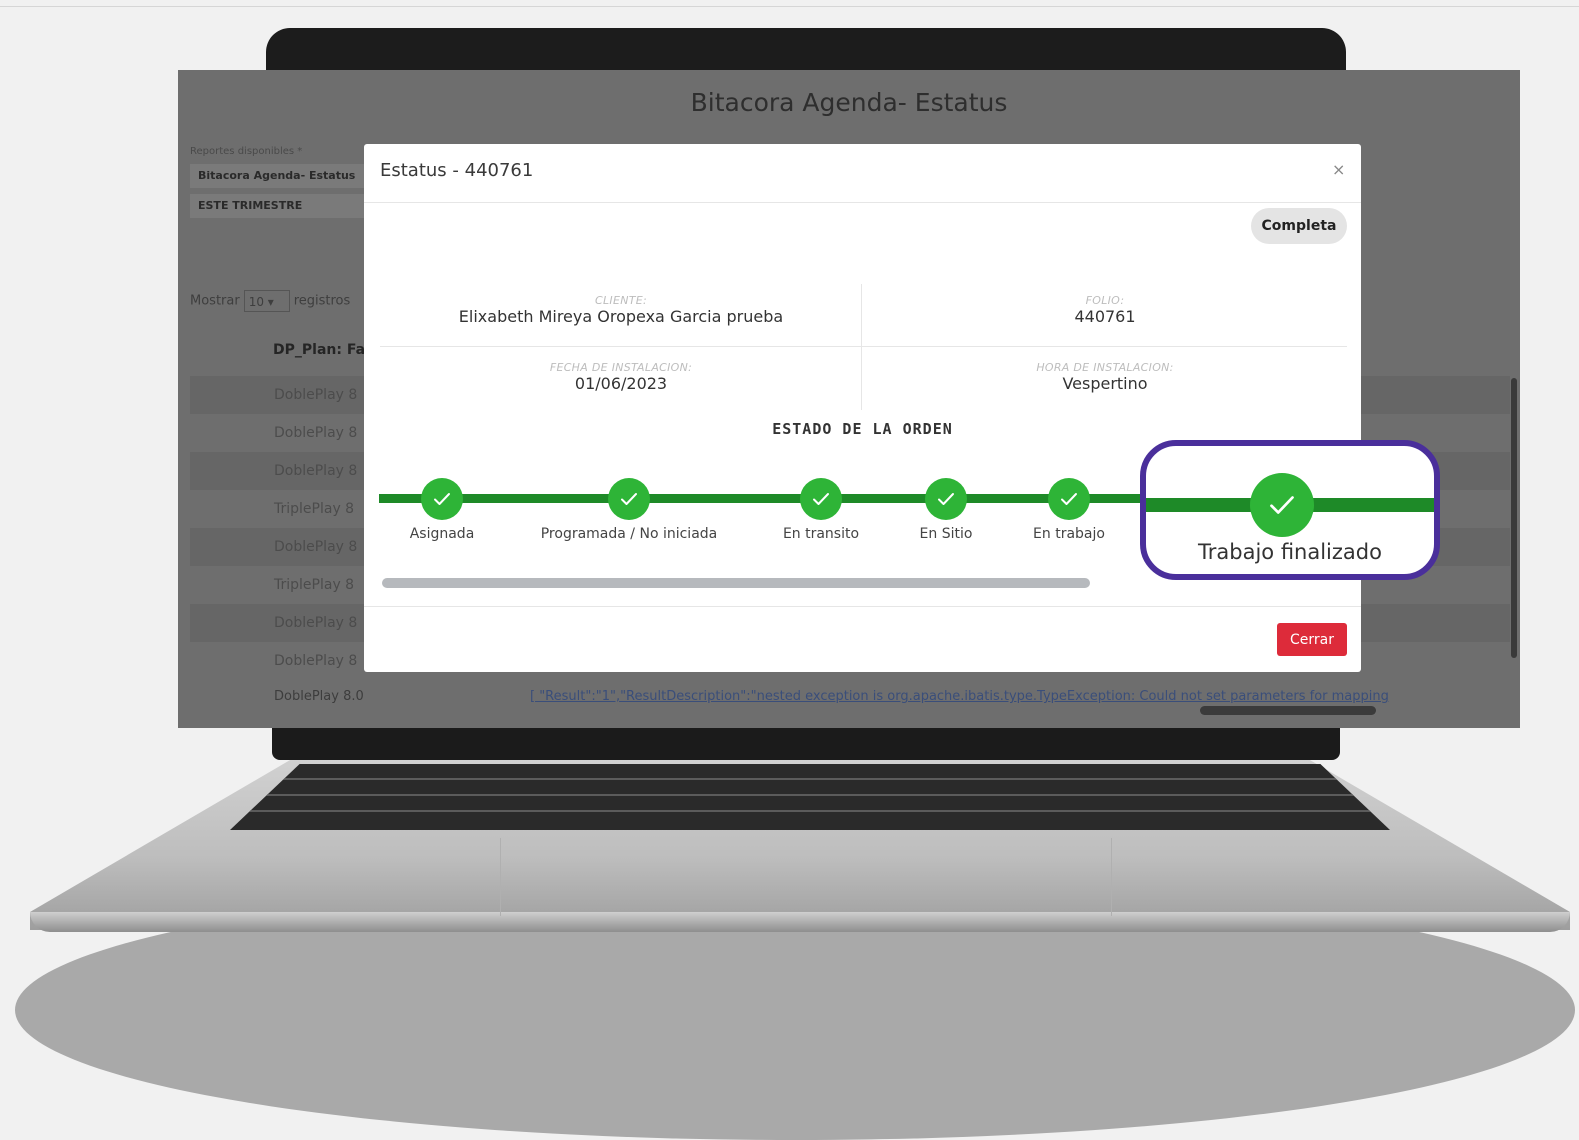 The image size is (1579, 1140). What do you see at coordinates (629, 534) in the screenshot?
I see `step-label: Programada / No iniciada` at bounding box center [629, 534].